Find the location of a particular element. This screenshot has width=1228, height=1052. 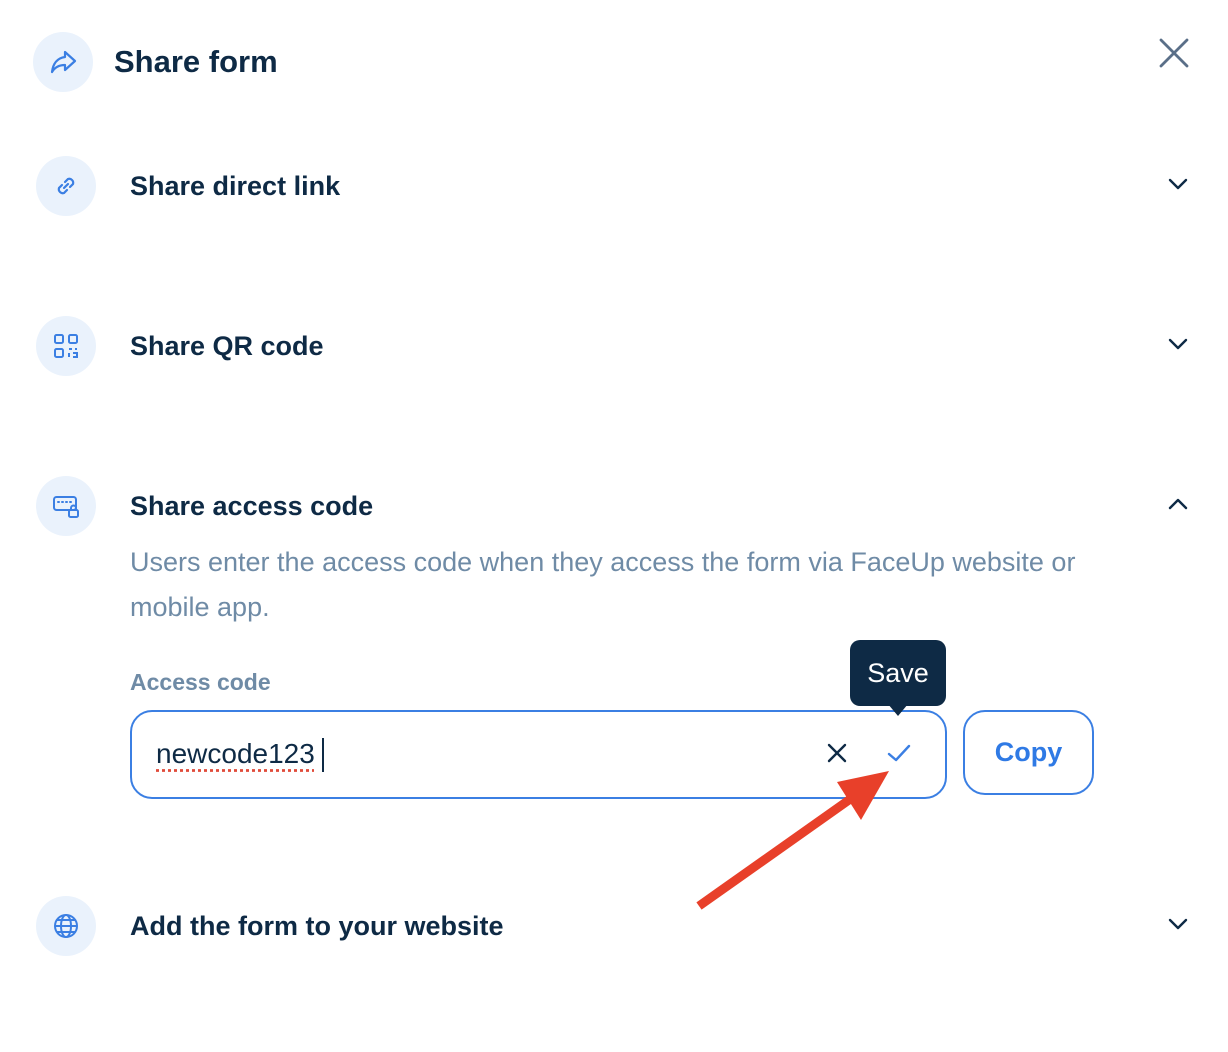

expand-direct-link-button is located at coordinates (1178, 186).